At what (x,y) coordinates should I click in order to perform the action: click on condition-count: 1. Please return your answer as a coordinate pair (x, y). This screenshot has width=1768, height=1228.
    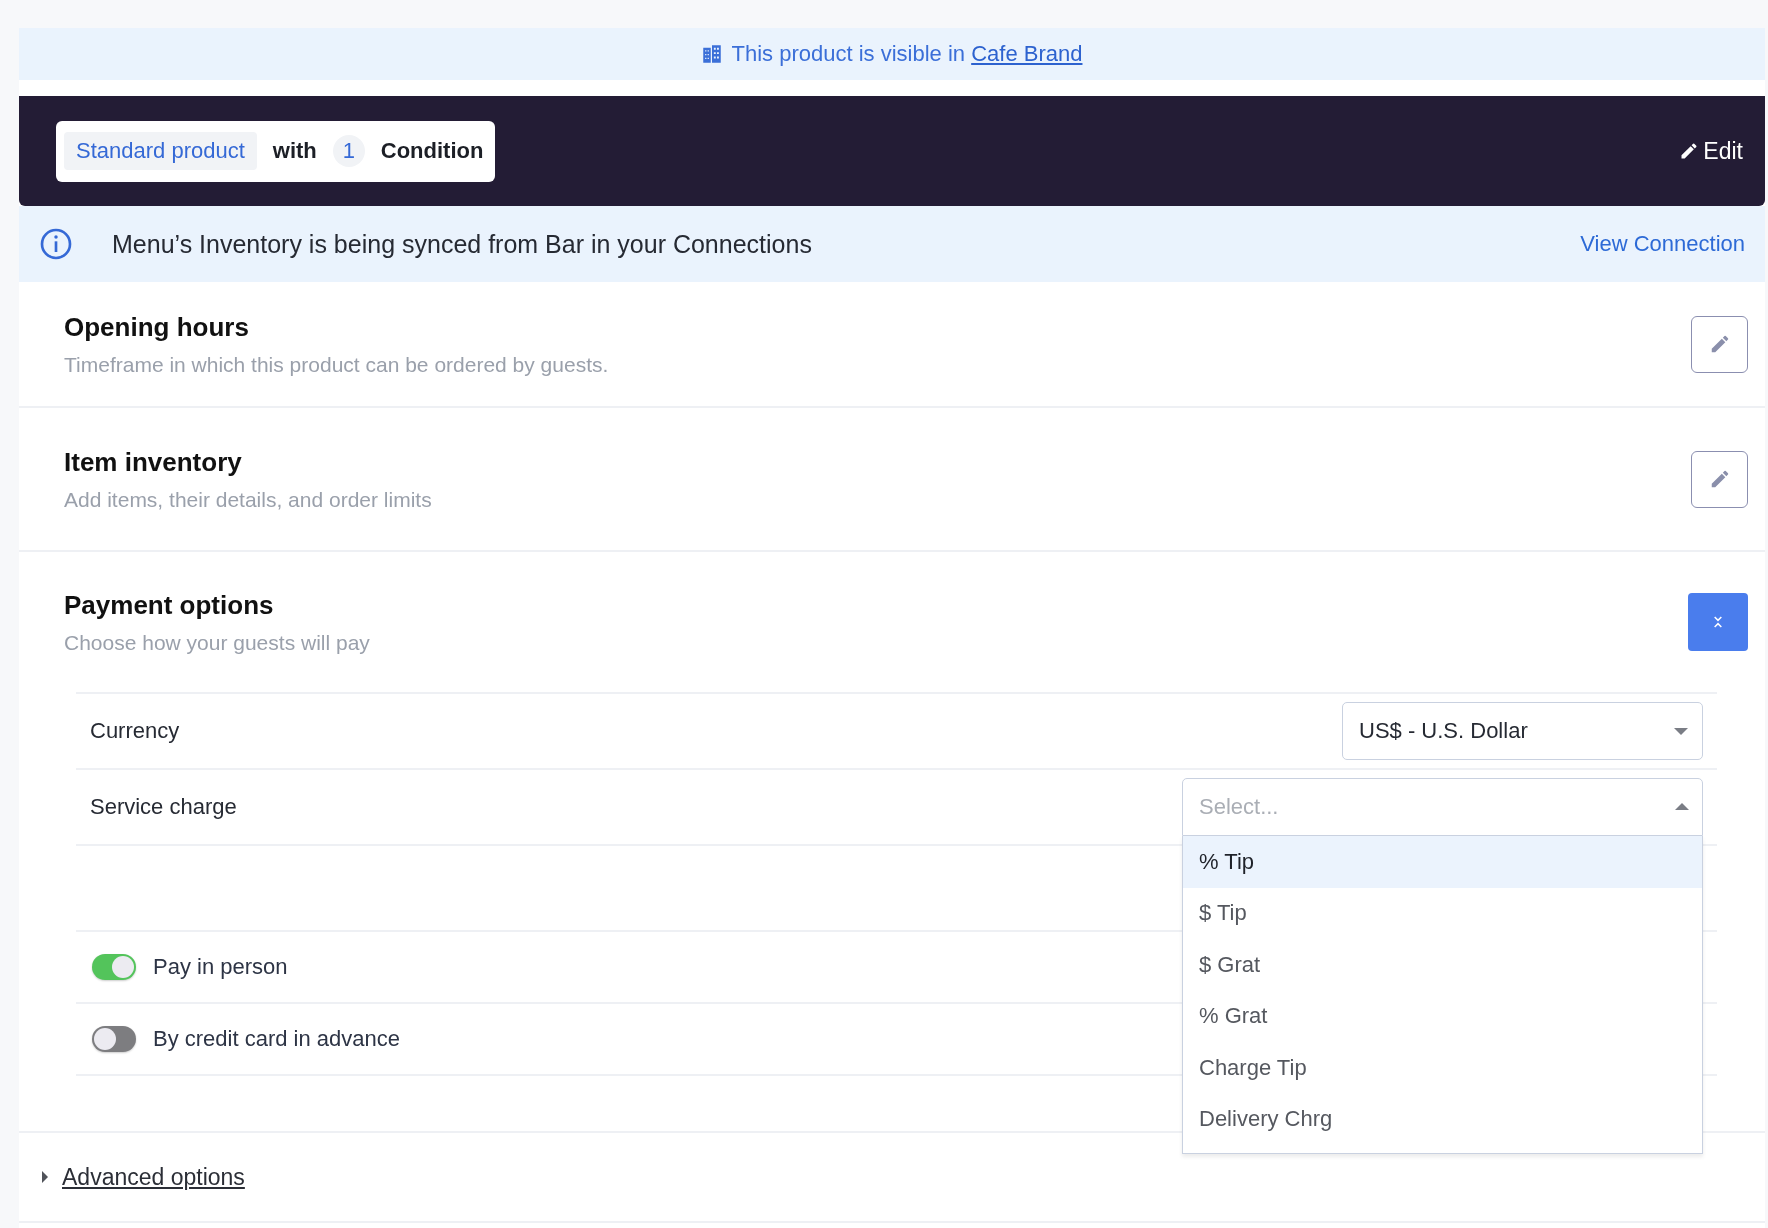
    Looking at the image, I should click on (348, 151).